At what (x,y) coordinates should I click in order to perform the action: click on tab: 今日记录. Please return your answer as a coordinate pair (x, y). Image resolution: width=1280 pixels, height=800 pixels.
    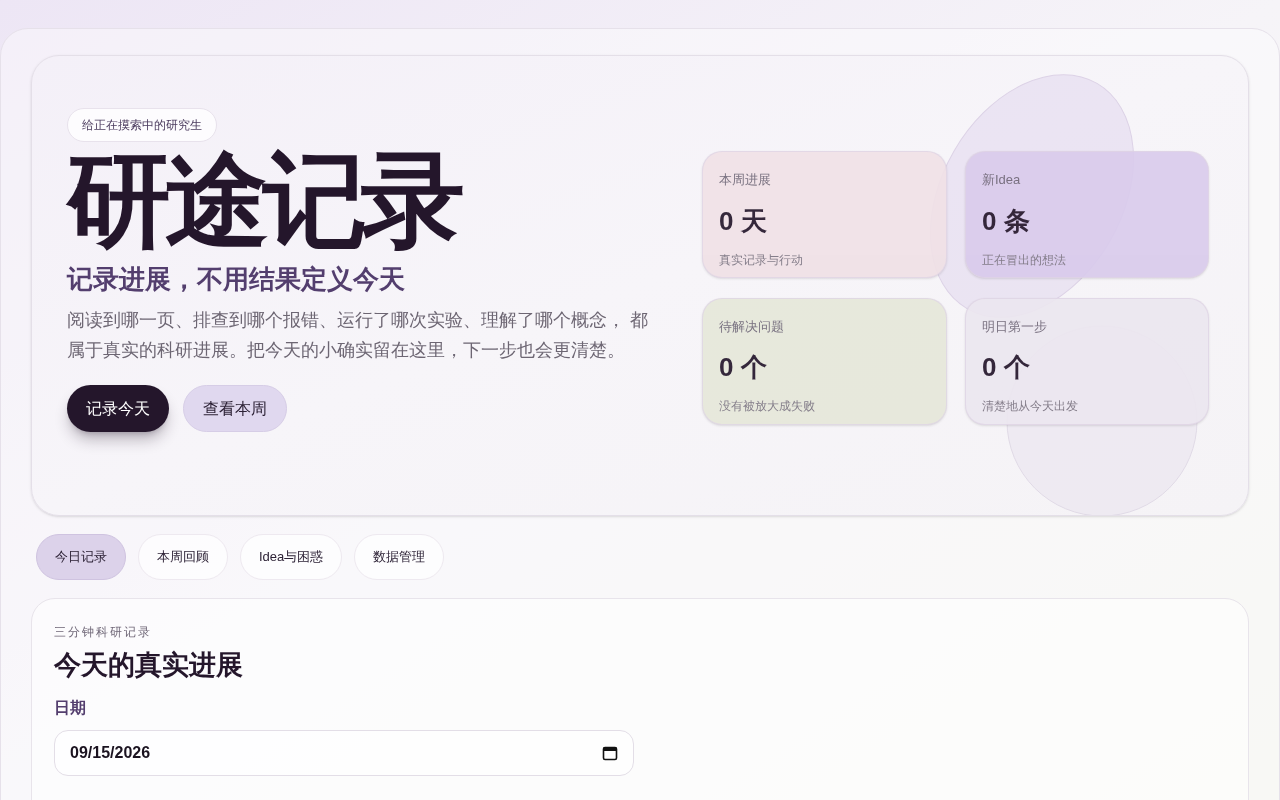
    Looking at the image, I should click on (81, 557).